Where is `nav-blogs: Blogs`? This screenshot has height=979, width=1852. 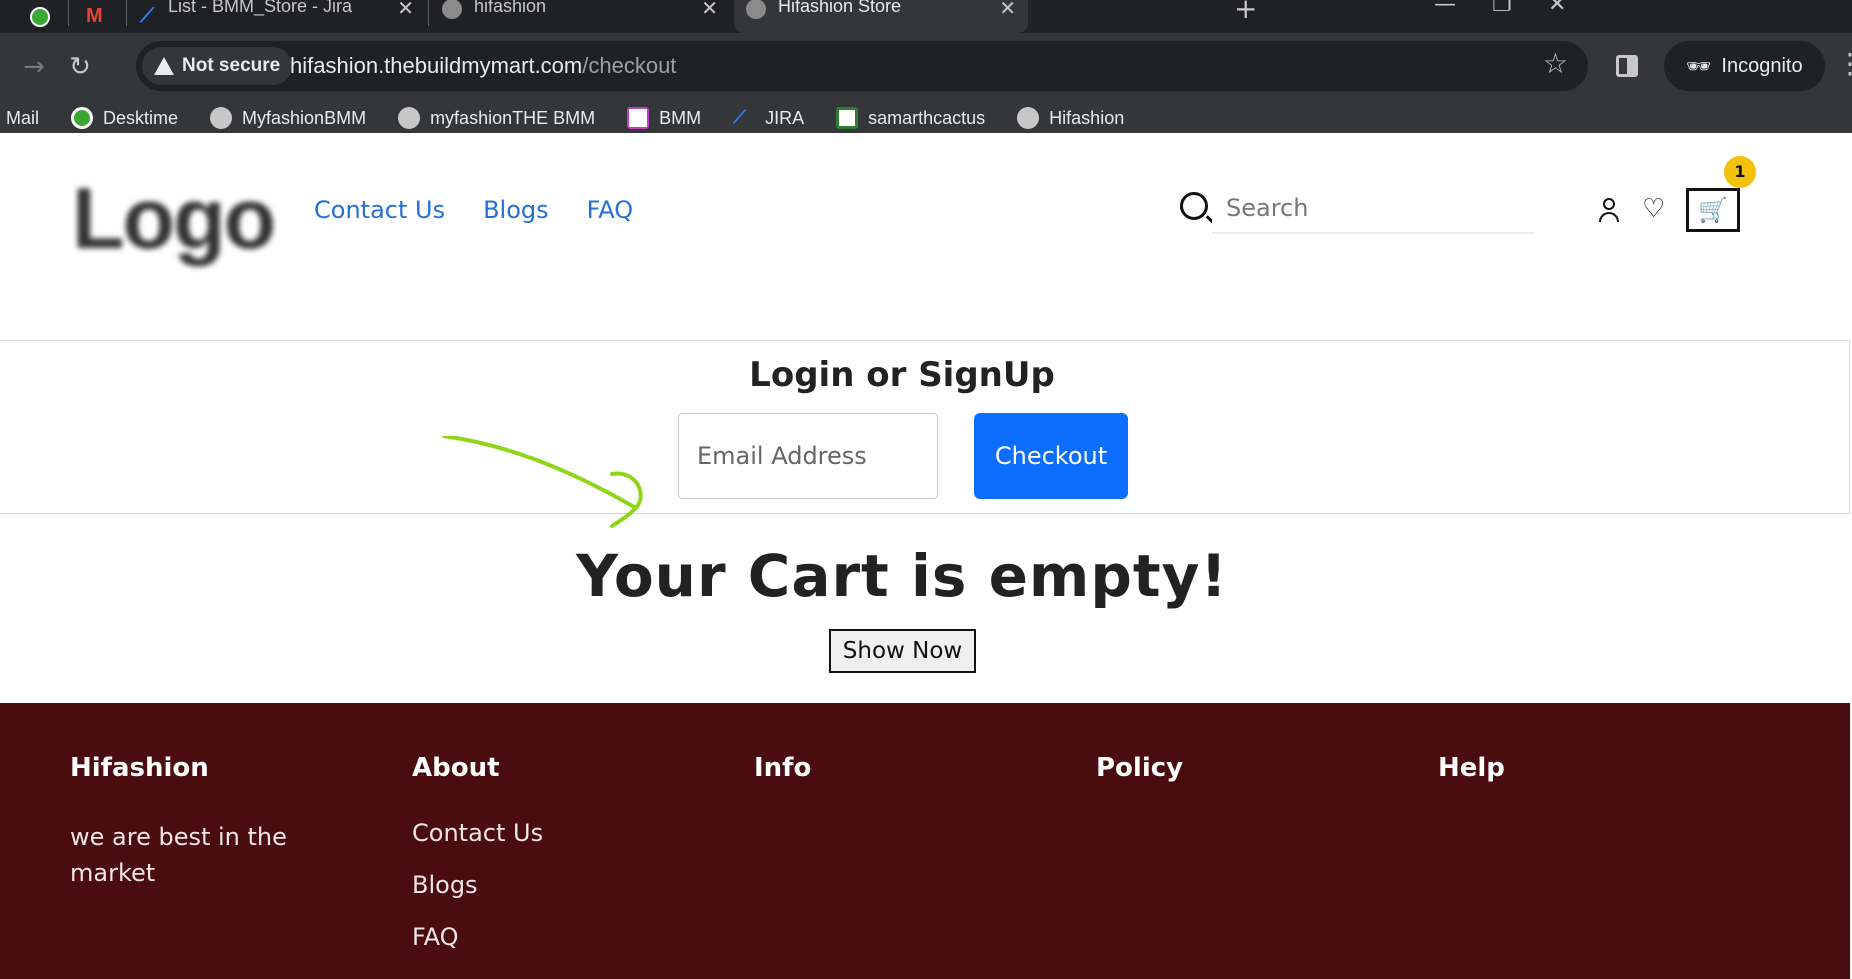
nav-blogs: Blogs is located at coordinates (516, 210).